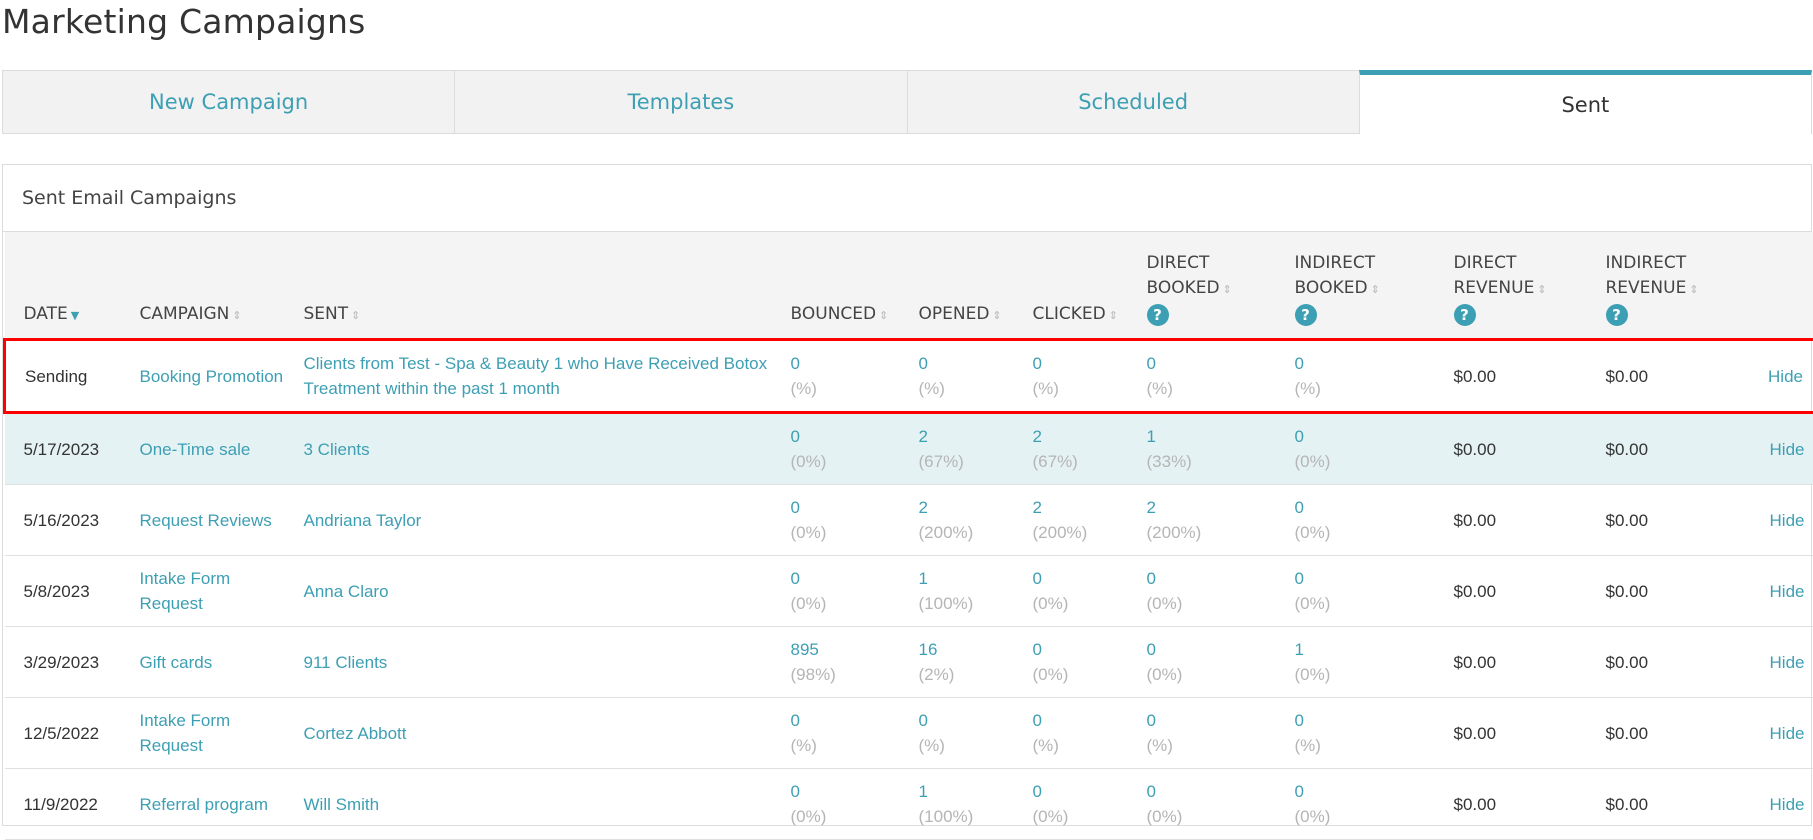 The height and width of the screenshot is (840, 1813). What do you see at coordinates (528, 733) in the screenshot?
I see `cell-sent: Cortez Abbott` at bounding box center [528, 733].